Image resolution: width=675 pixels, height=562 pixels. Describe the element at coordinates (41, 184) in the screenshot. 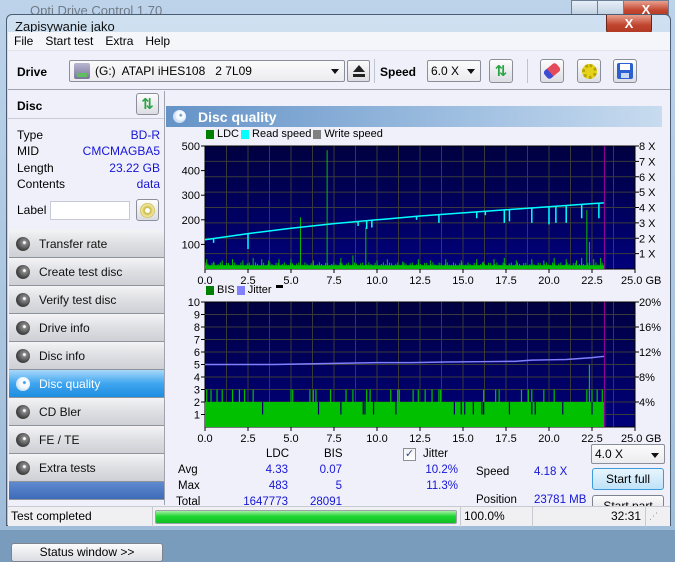

I see `disc-key: Contents` at that location.